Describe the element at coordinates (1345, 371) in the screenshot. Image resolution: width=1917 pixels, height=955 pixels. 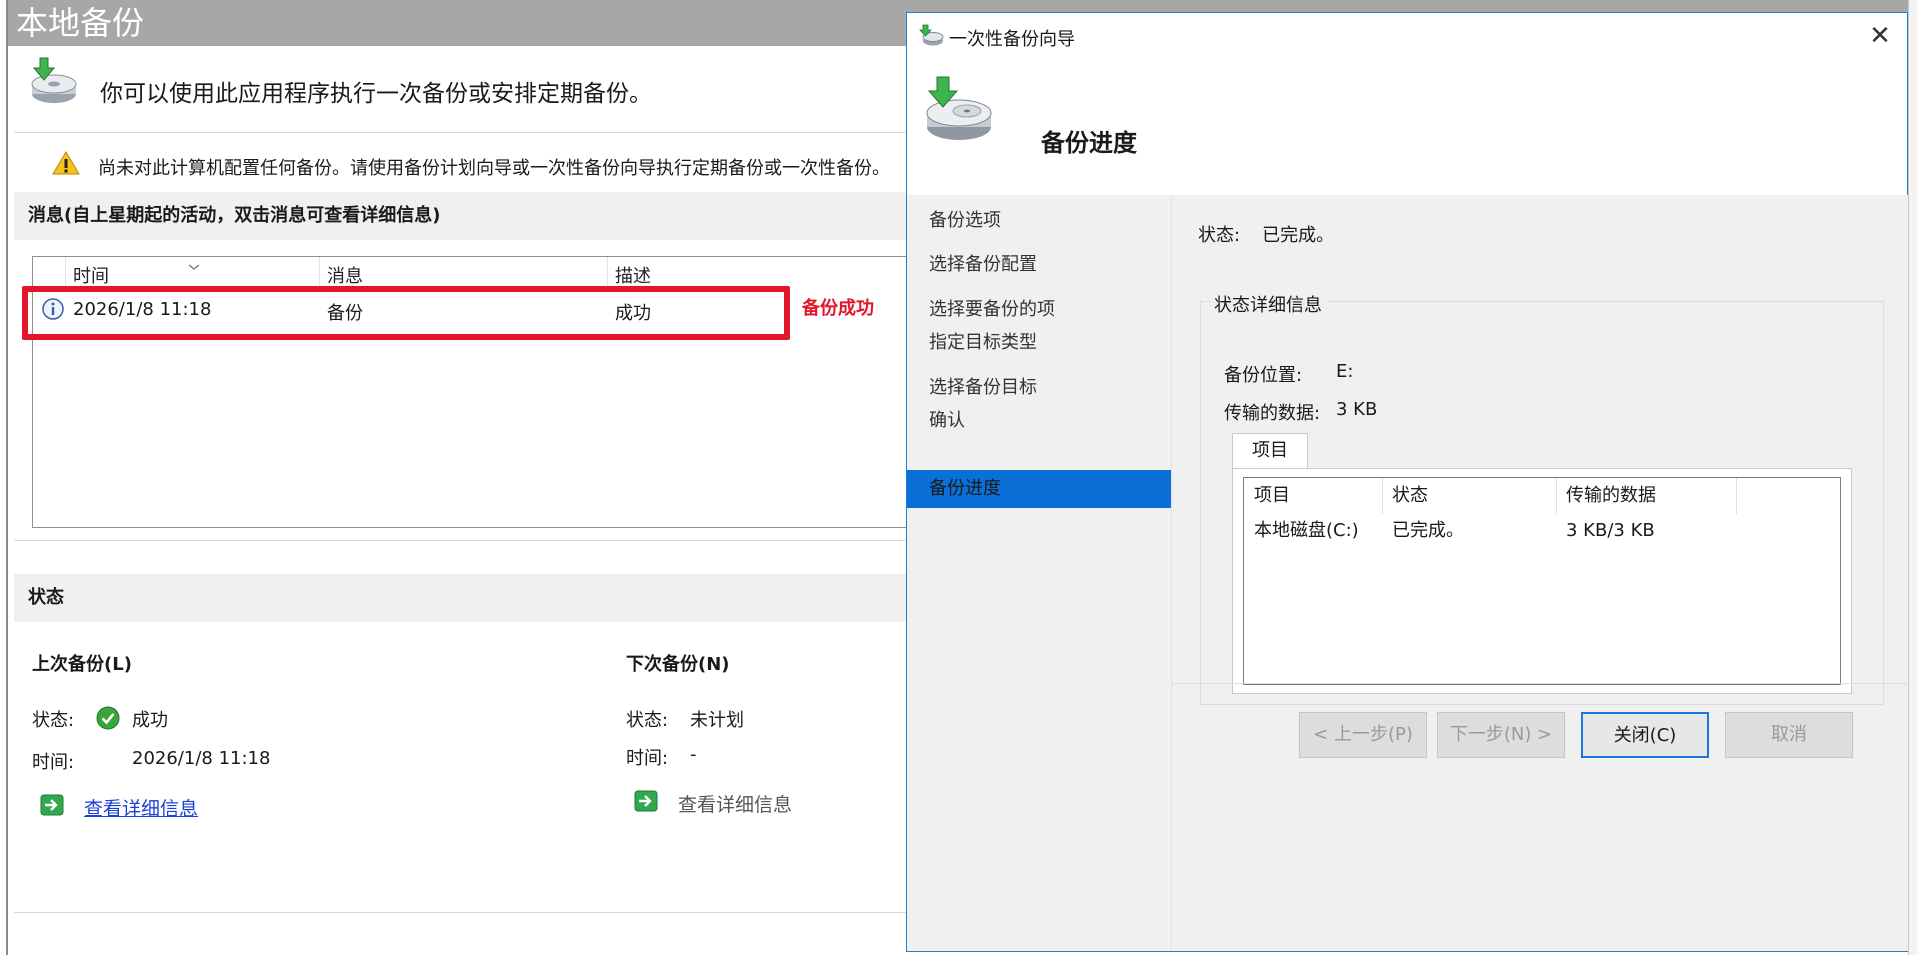
I see `location-value: E:` at that location.